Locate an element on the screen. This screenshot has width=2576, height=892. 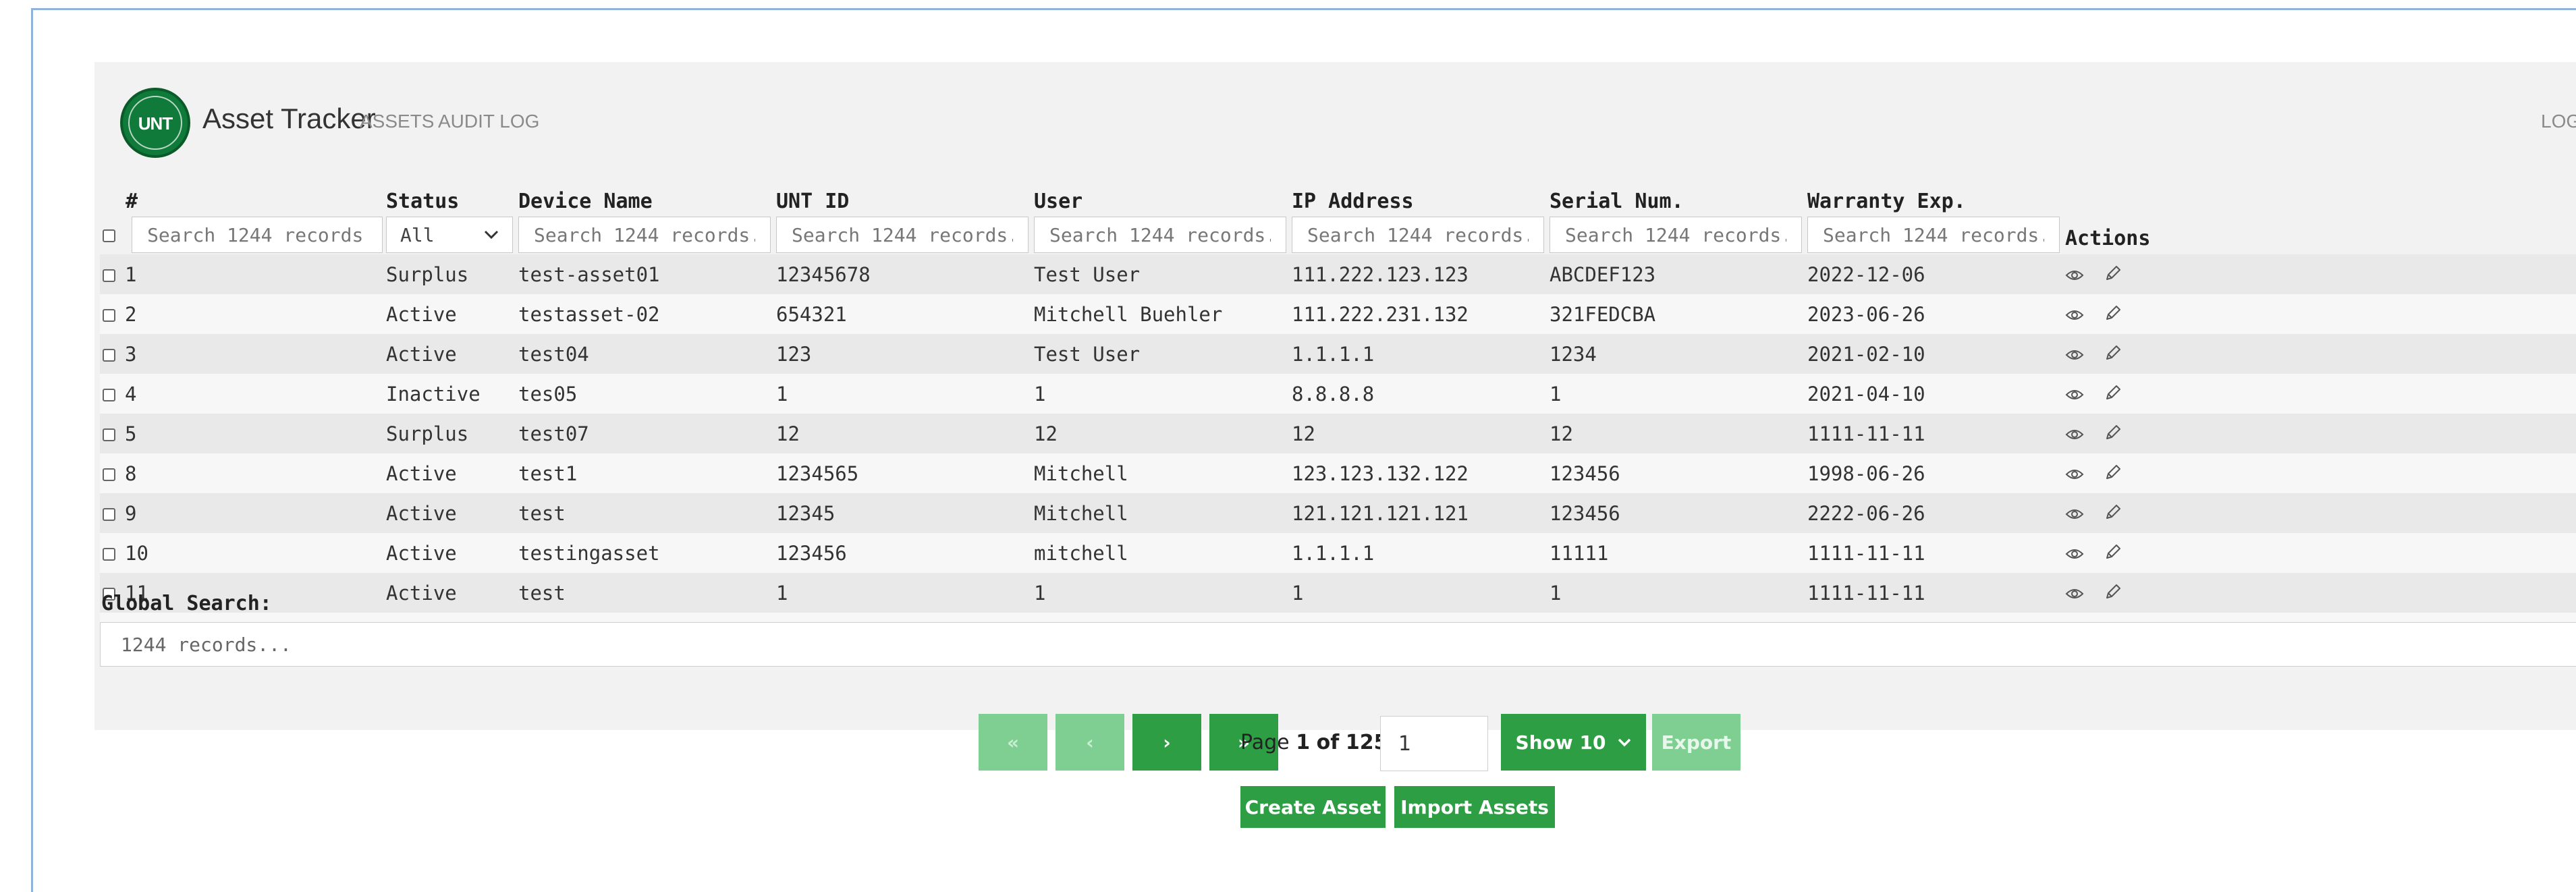
cell-user: Test User is located at coordinates (1160, 354).